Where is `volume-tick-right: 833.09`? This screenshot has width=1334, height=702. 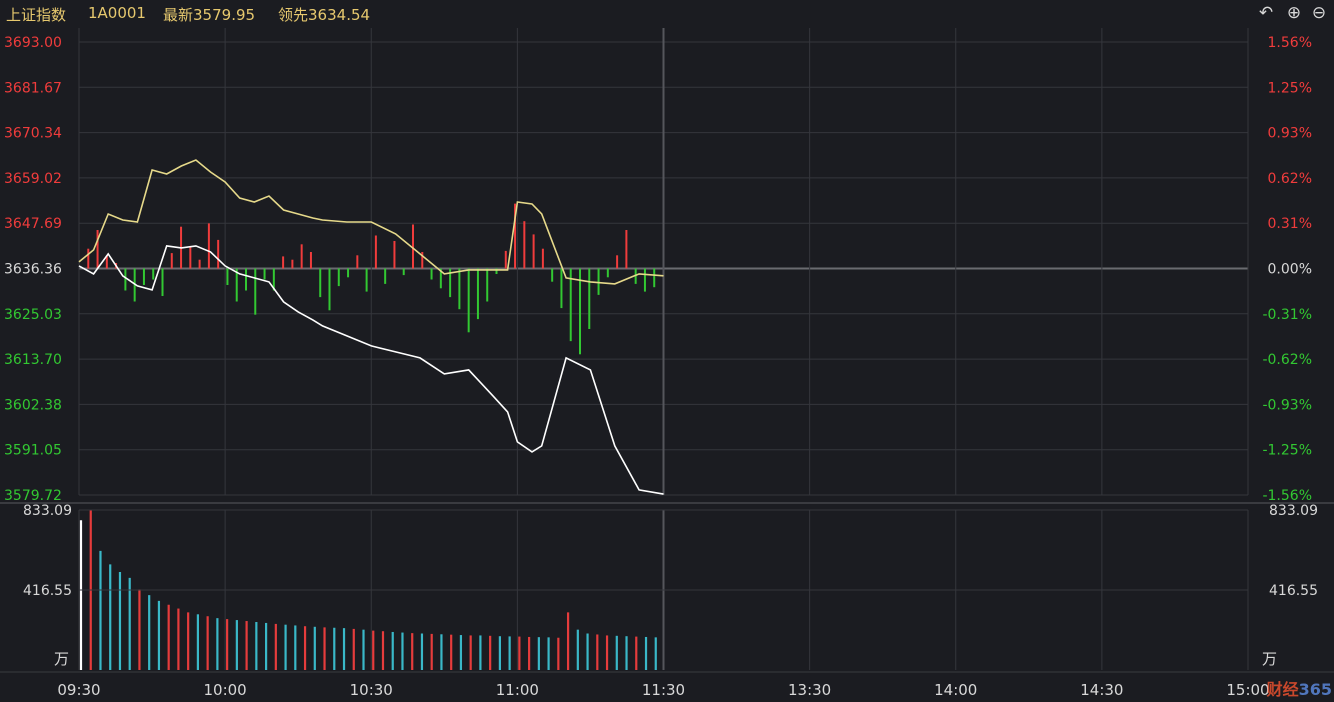
volume-tick-right: 833.09 is located at coordinates (1293, 511).